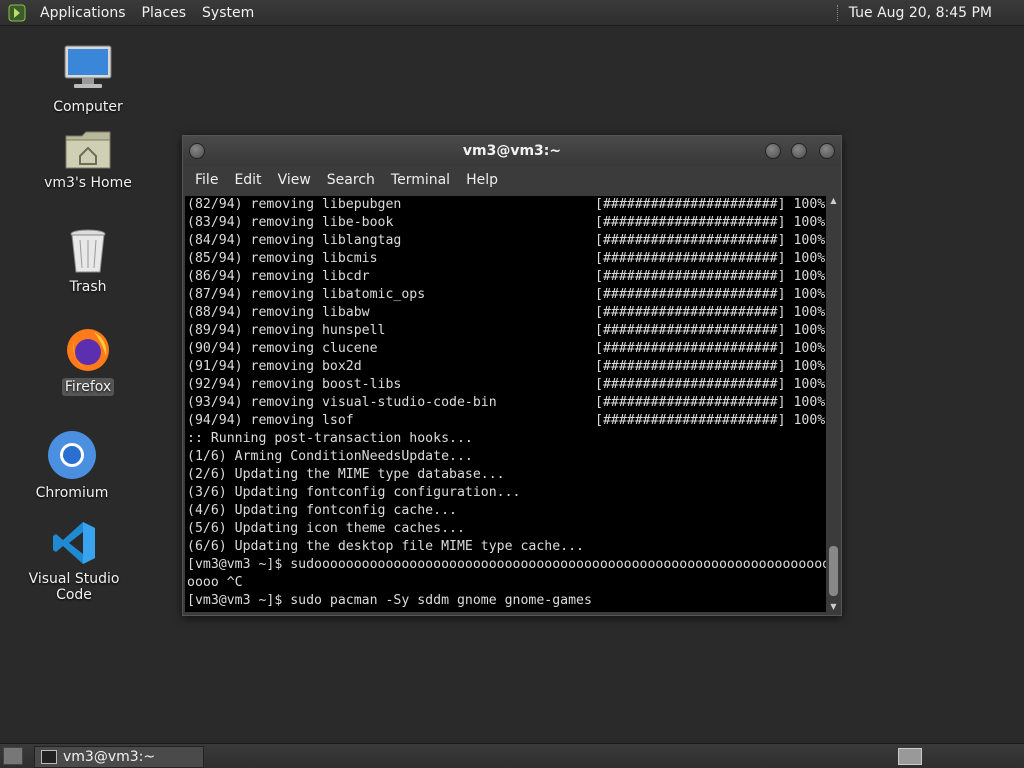  I want to click on maximize-icon, so click(799, 151).